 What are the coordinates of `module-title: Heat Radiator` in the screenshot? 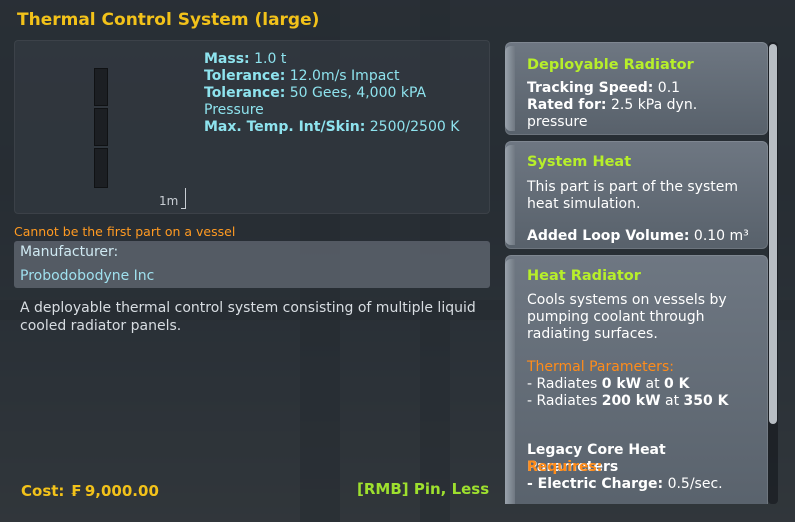 It's located at (584, 276).